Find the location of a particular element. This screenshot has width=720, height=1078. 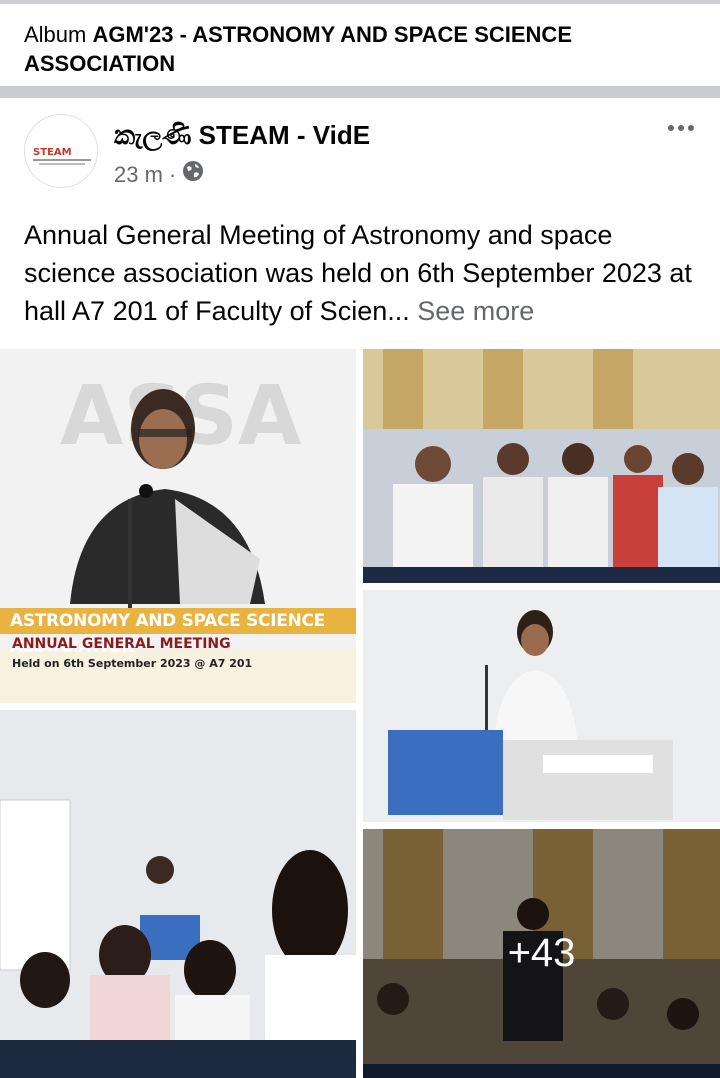

globe-icon is located at coordinates (193, 175).